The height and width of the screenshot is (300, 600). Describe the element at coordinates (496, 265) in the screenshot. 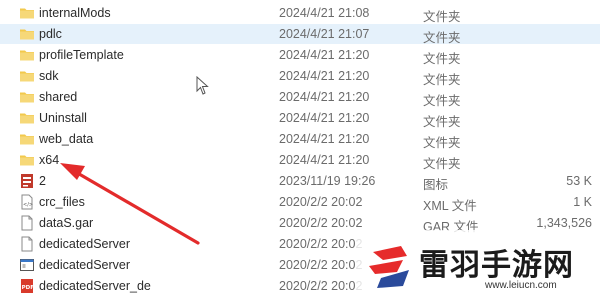

I see `watermark-title: 雷羽手游网` at that location.